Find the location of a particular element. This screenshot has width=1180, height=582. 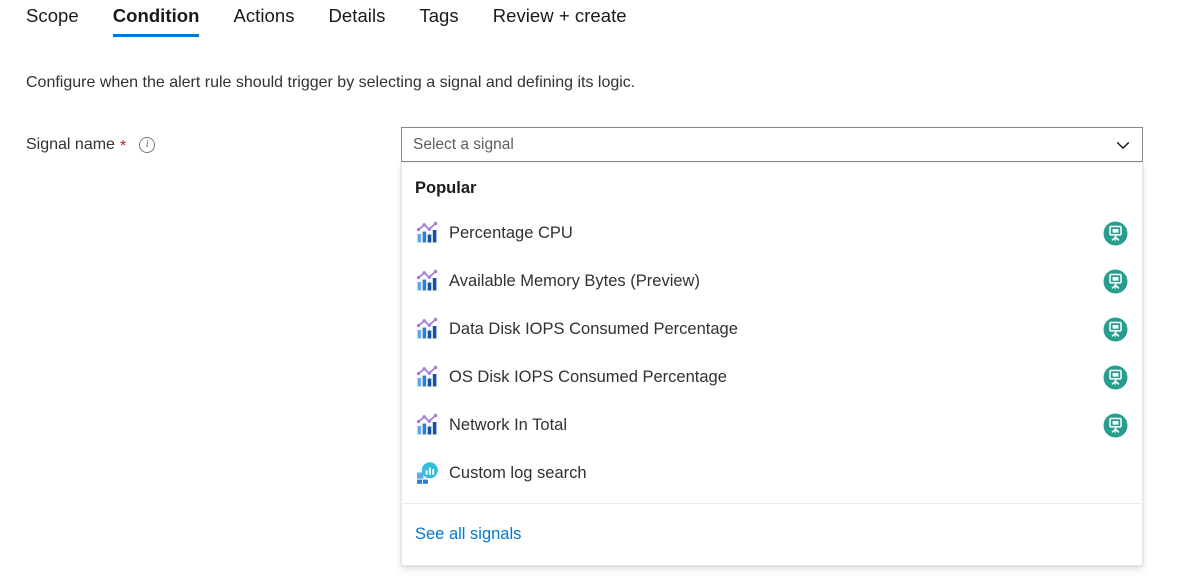

signal-name-field-label: Signal name * i is located at coordinates (91, 145).